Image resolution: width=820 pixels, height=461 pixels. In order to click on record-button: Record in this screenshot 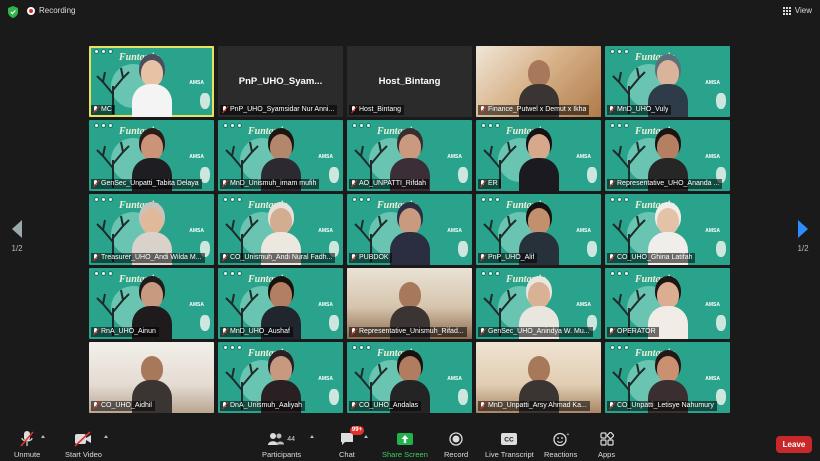, I will do `click(456, 444)`.